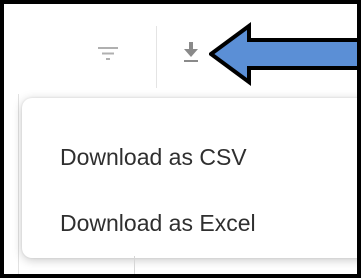  I want to click on download-icon, so click(191, 52).